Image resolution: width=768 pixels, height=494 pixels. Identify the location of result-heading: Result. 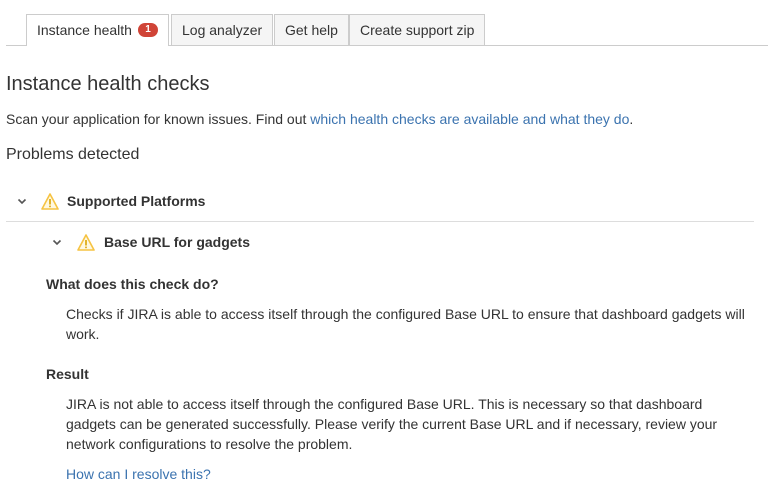
(67, 374).